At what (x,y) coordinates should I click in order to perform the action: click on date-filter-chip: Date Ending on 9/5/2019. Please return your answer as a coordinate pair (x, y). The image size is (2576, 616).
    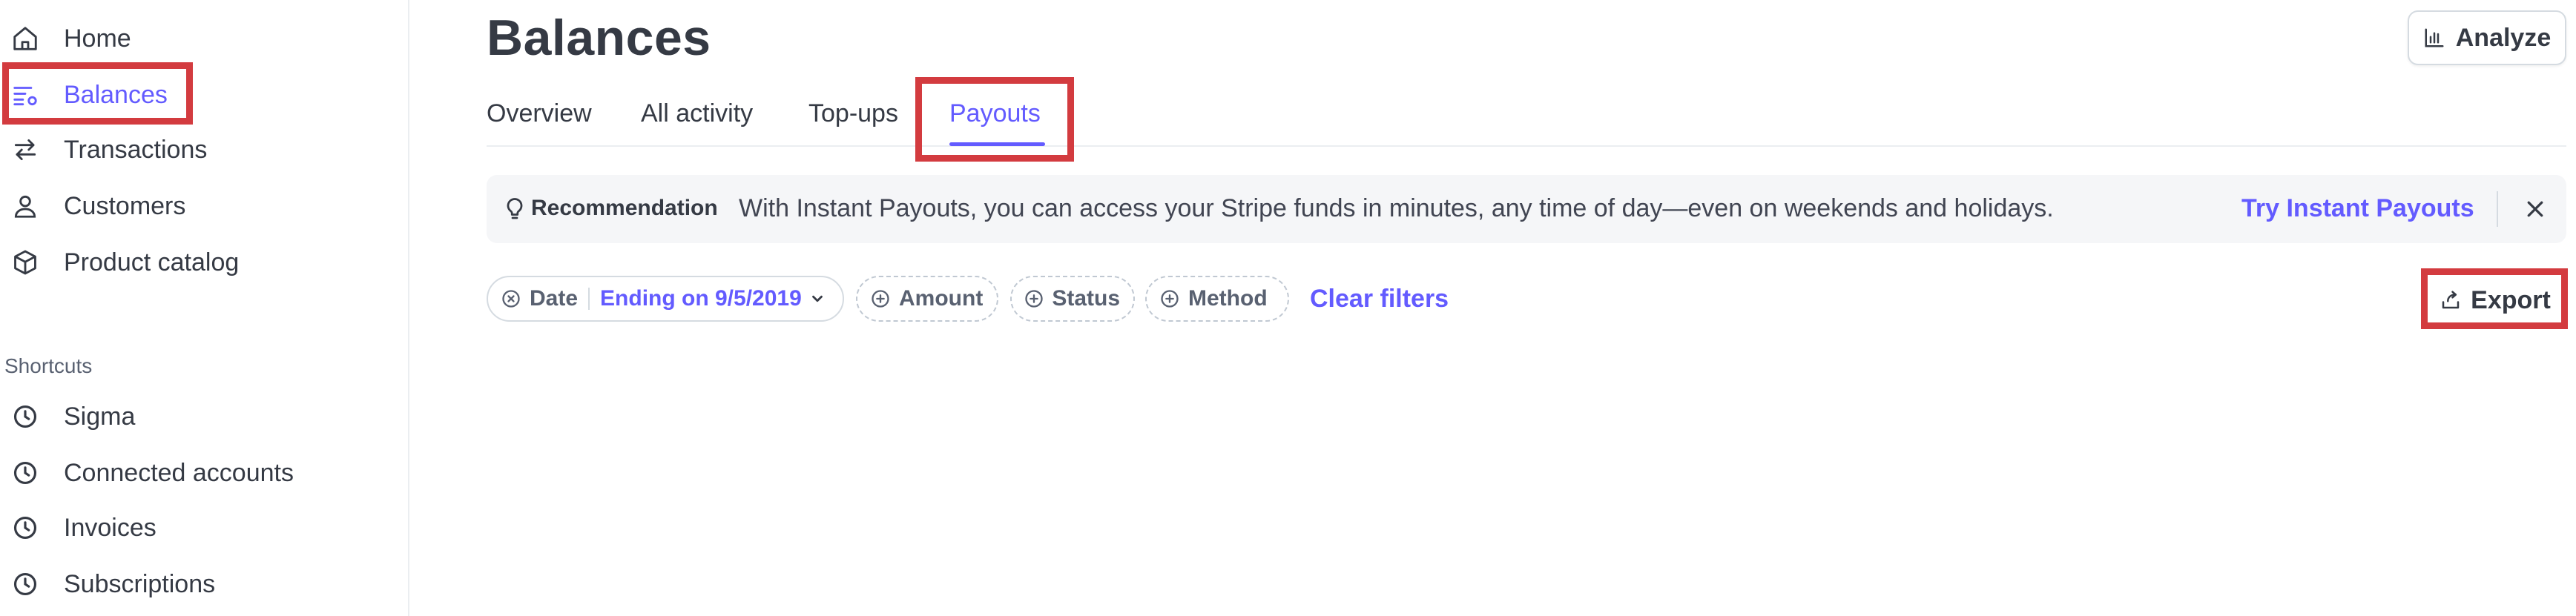
    Looking at the image, I should click on (666, 299).